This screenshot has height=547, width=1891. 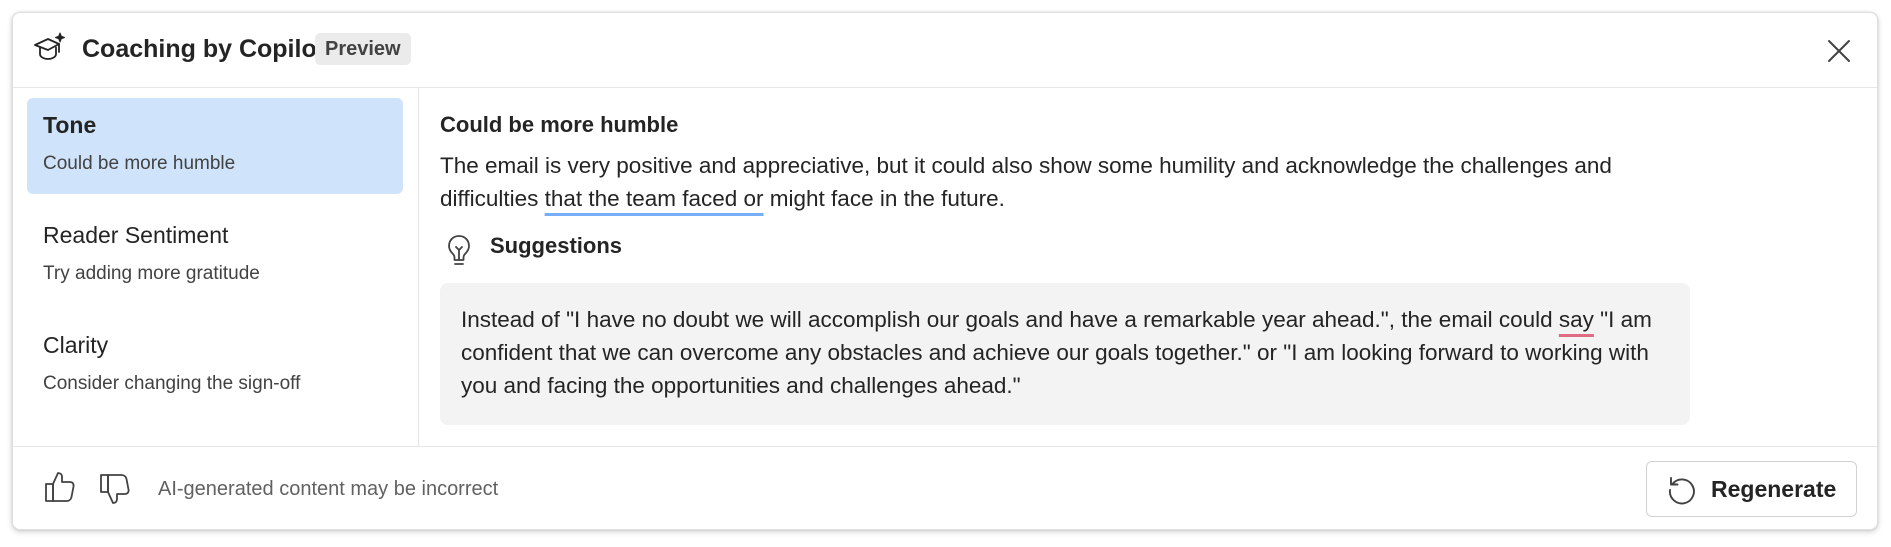 I want to click on feedback-heading: Could be more humble, so click(x=559, y=124).